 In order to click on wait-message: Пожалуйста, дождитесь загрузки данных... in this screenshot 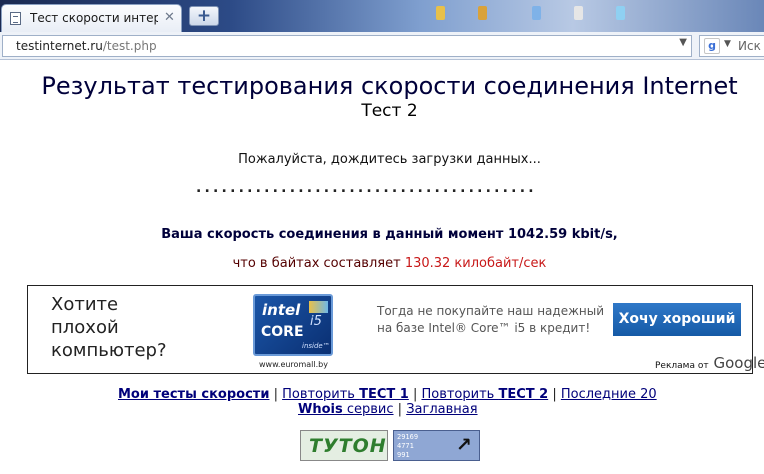, I will do `click(389, 159)`.